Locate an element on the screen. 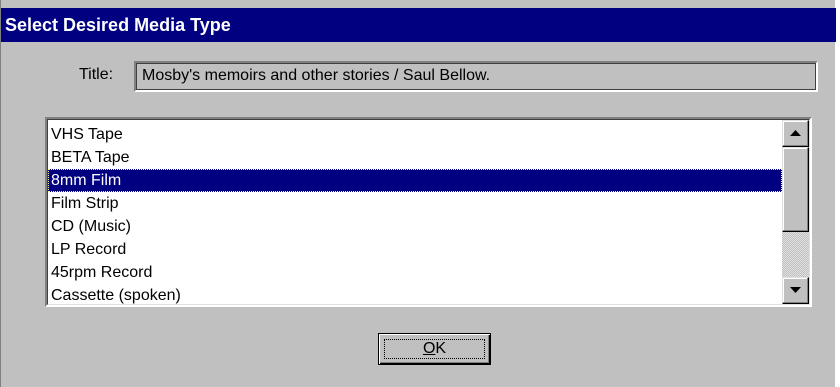 This screenshot has height=387, width=840. ok-button: OK is located at coordinates (434, 349).